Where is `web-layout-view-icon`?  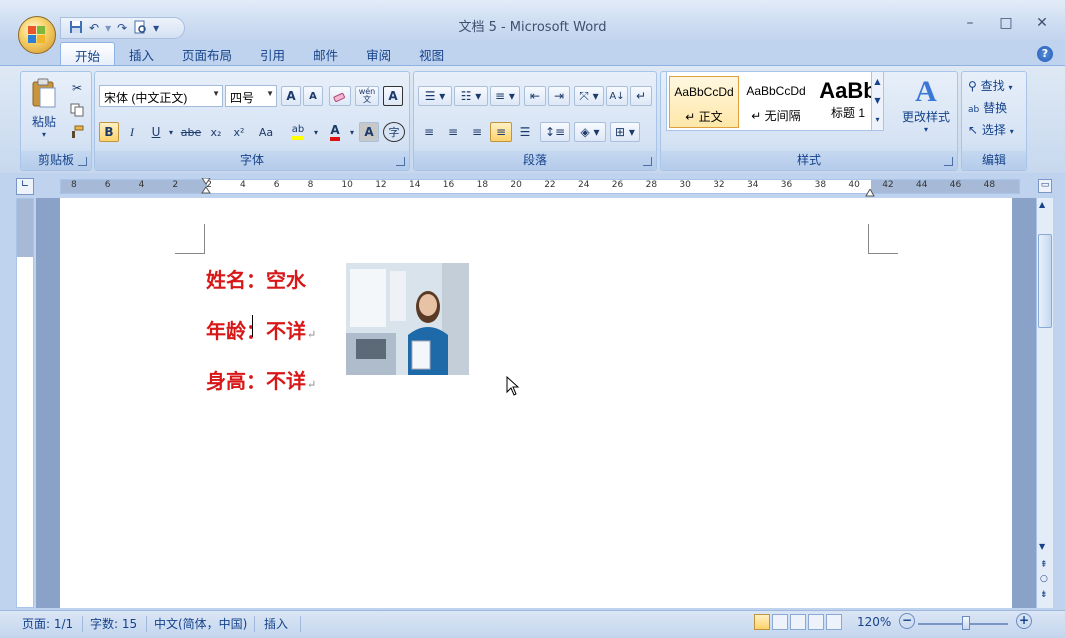 web-layout-view-icon is located at coordinates (798, 622).